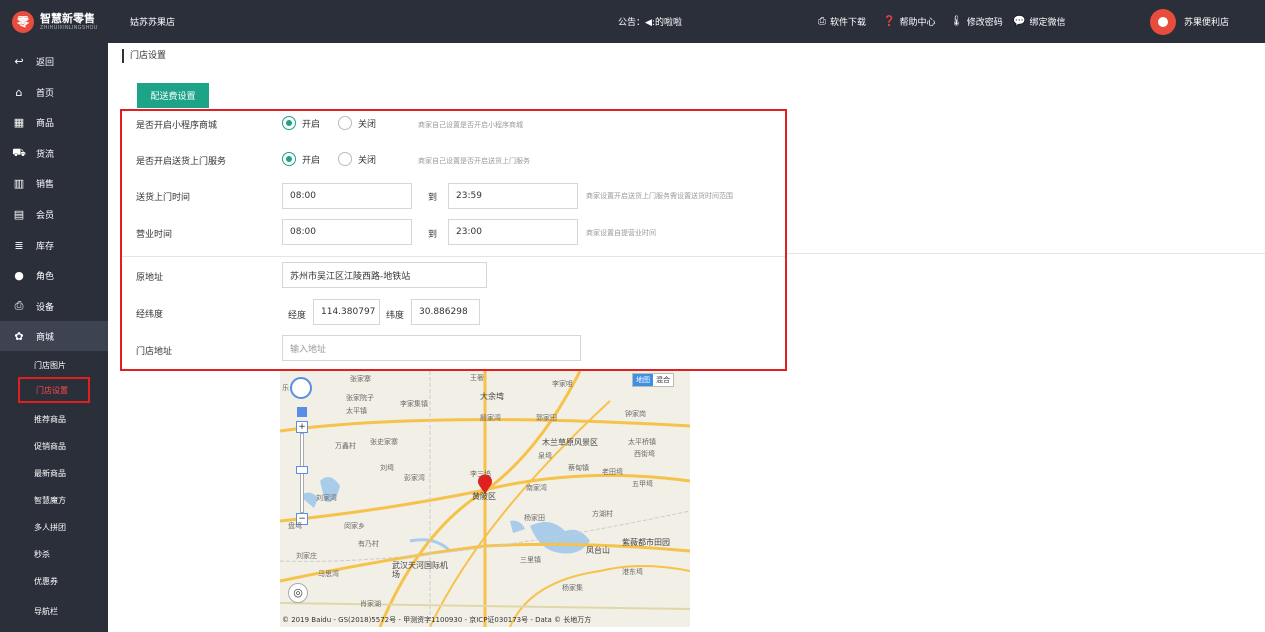  I want to click on subnav-promotions: 促销商品, so click(54, 446).